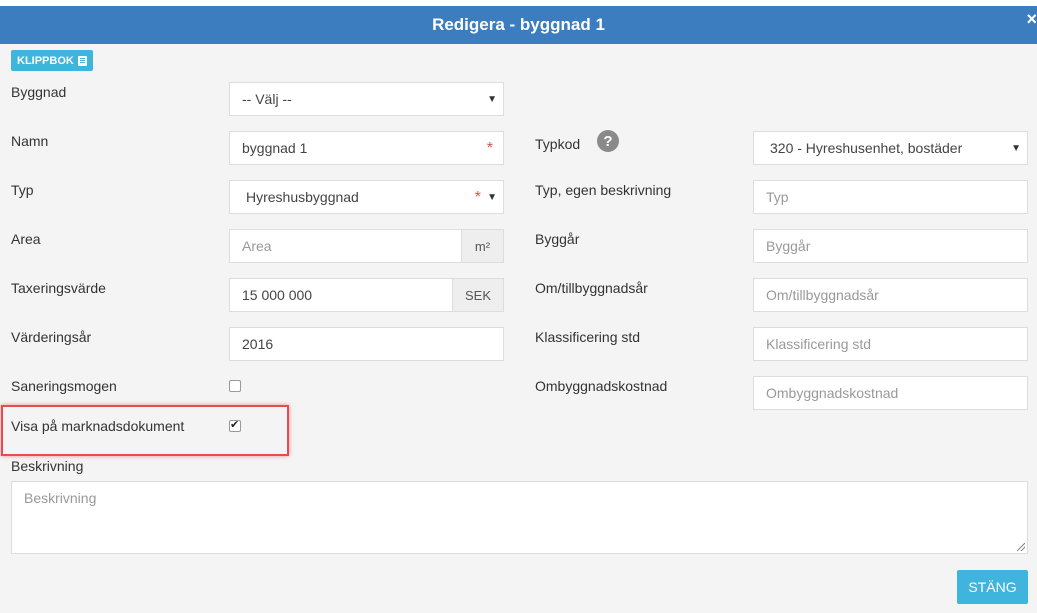 The image size is (1037, 613). Describe the element at coordinates (366, 99) in the screenshot. I see `byggnad-select: -- Välj -- ▼` at that location.